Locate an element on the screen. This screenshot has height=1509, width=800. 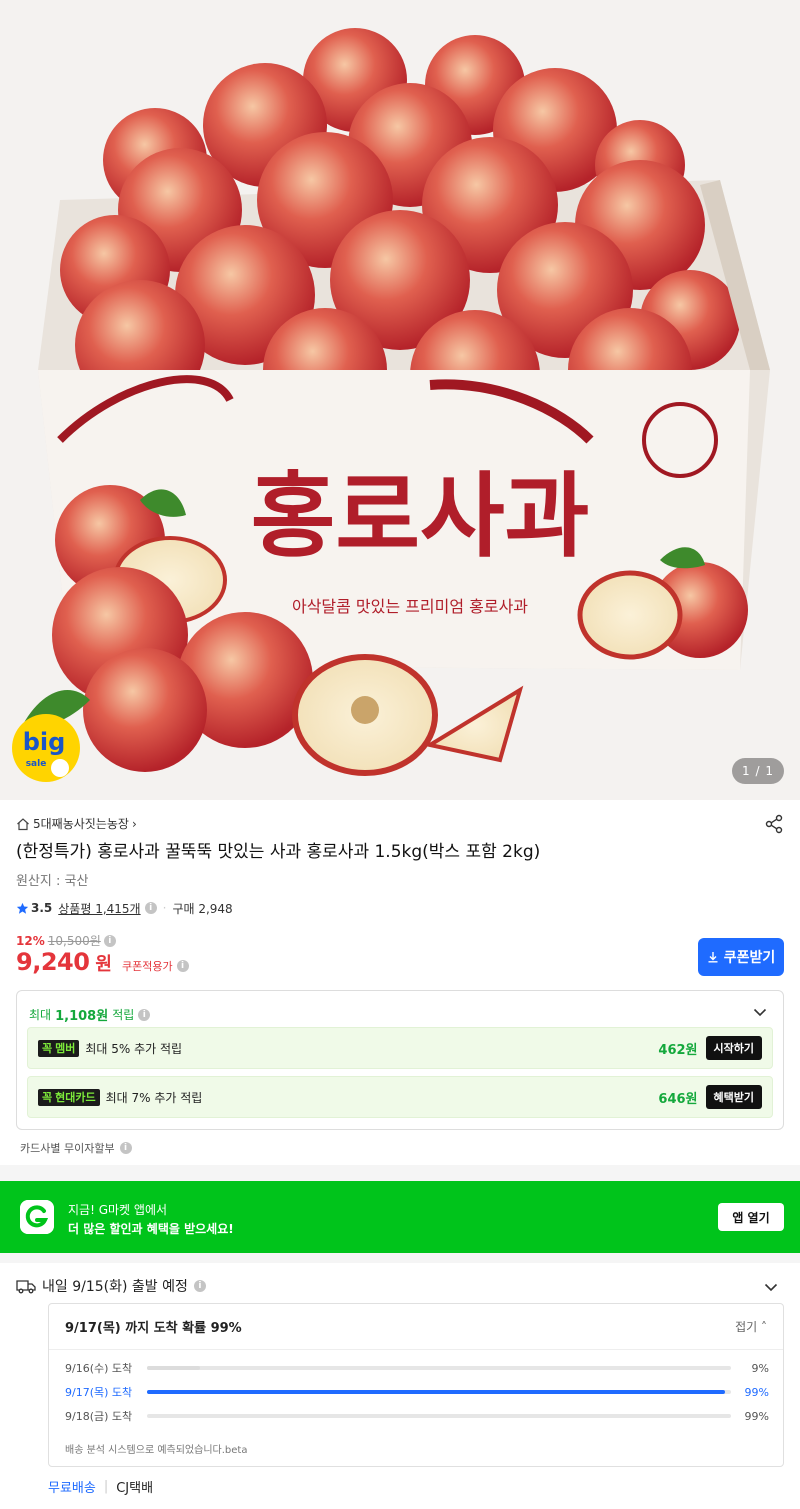
big-sale-badge: big sale is located at coordinates (46, 748).